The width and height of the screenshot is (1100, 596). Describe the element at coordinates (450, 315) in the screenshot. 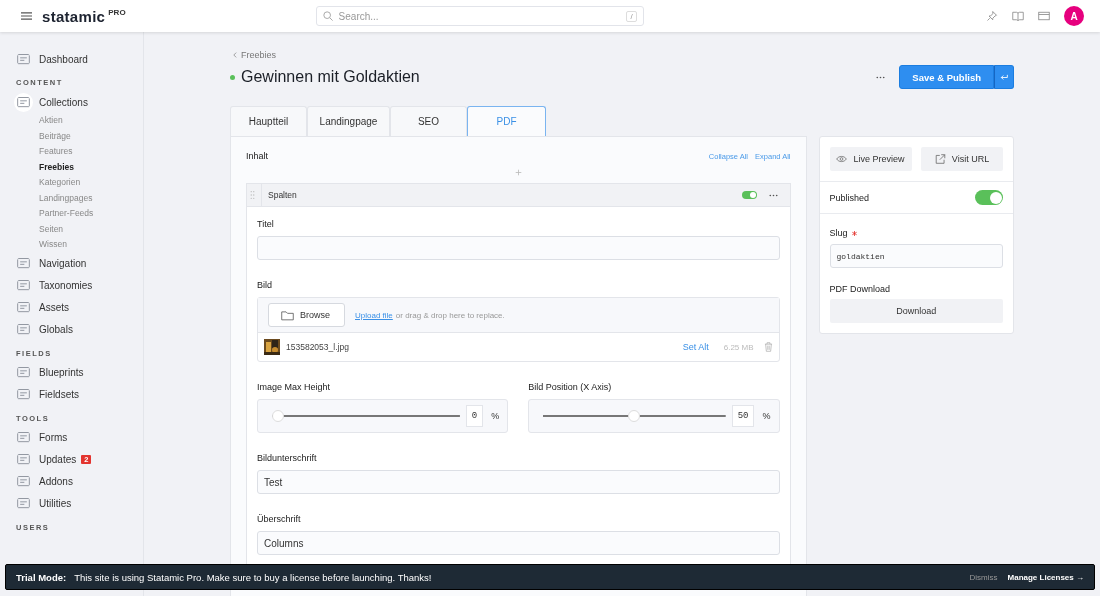

I see `upload-hint: or drag & drop here to replace.` at that location.